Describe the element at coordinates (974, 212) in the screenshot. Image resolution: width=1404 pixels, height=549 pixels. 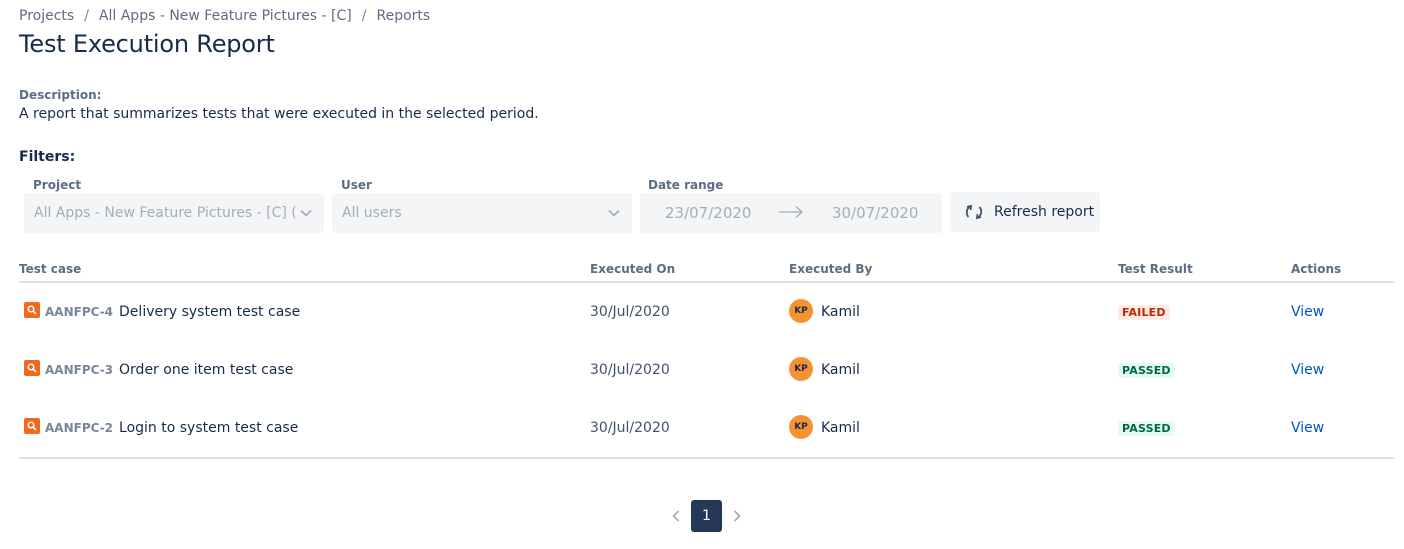
I see `refresh-icon` at that location.